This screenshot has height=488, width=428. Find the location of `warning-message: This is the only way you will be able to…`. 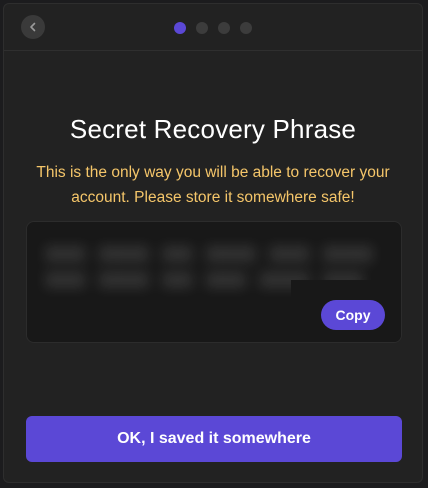

warning-message: This is the only way you will be able to… is located at coordinates (213, 185).